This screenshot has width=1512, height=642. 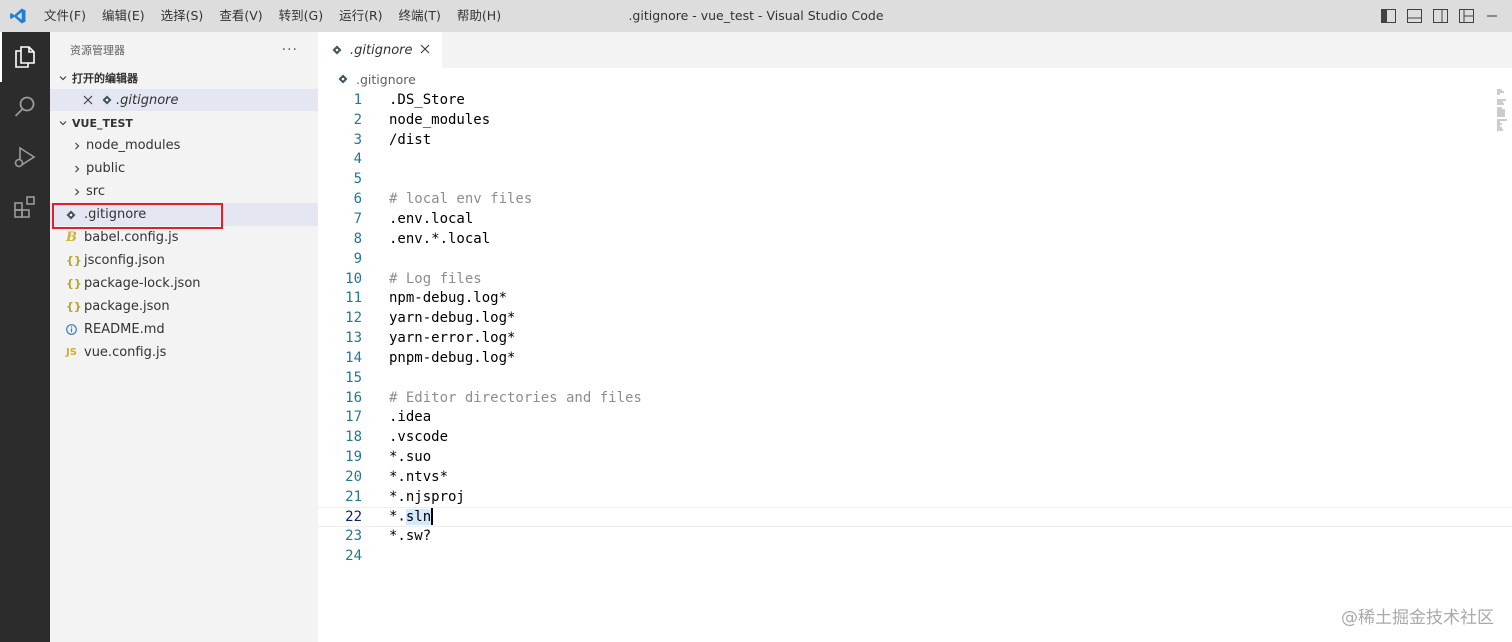 I want to click on line-number: 12, so click(x=353, y=318).